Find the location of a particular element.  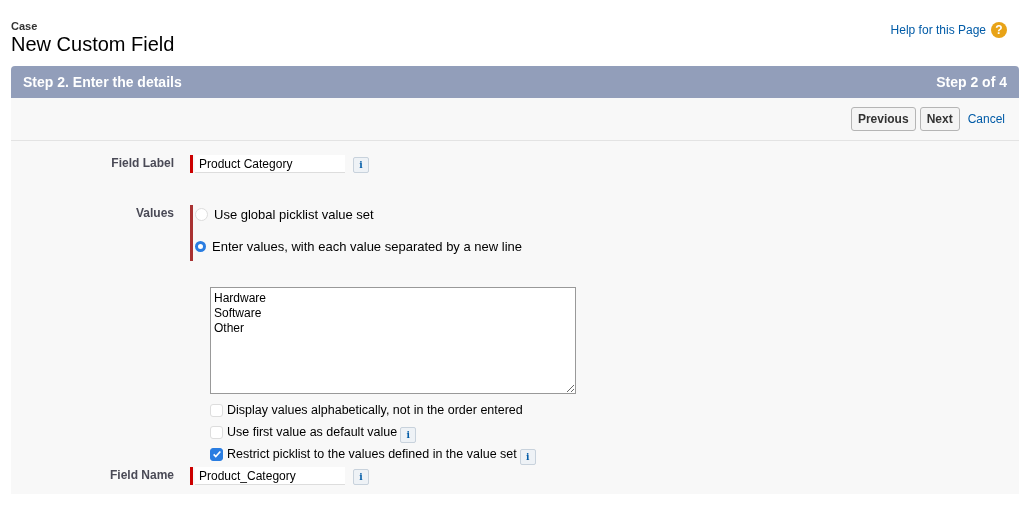

checkbox is located at coordinates (216, 454).